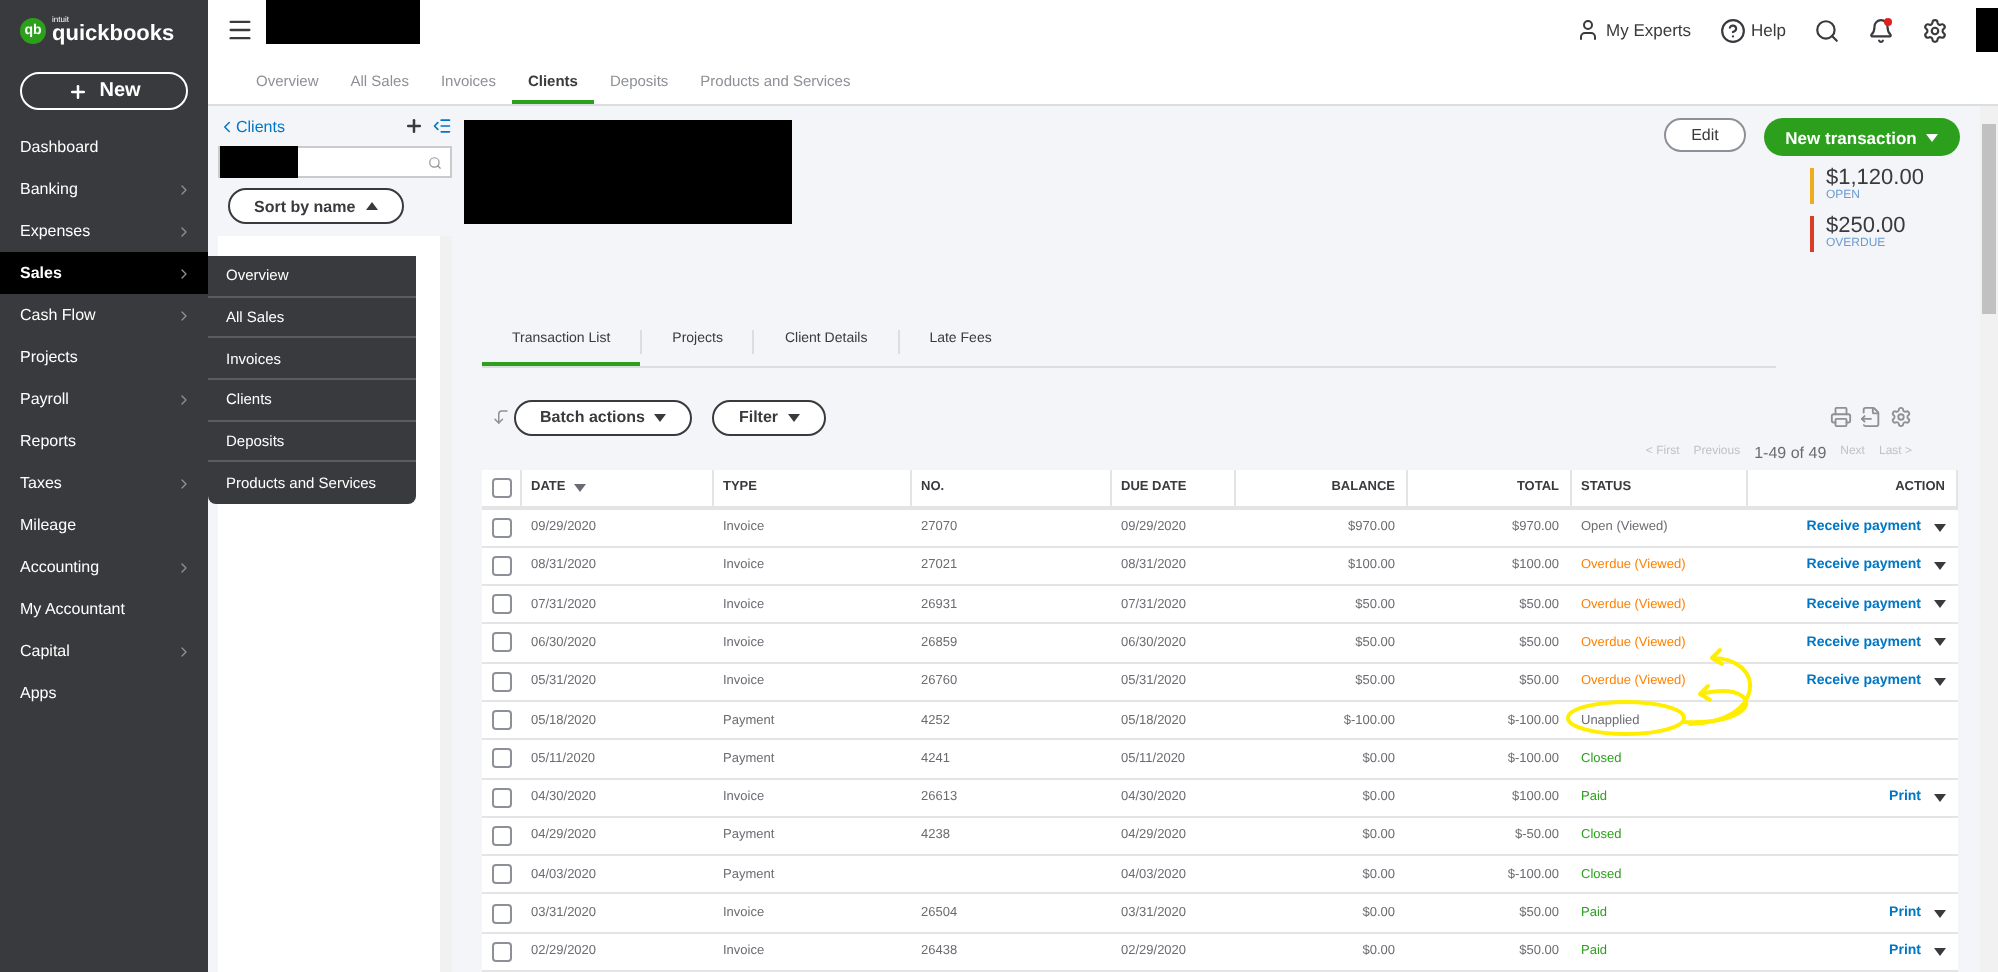 This screenshot has height=972, width=1998. What do you see at coordinates (227, 126) in the screenshot?
I see `chevron-icon` at bounding box center [227, 126].